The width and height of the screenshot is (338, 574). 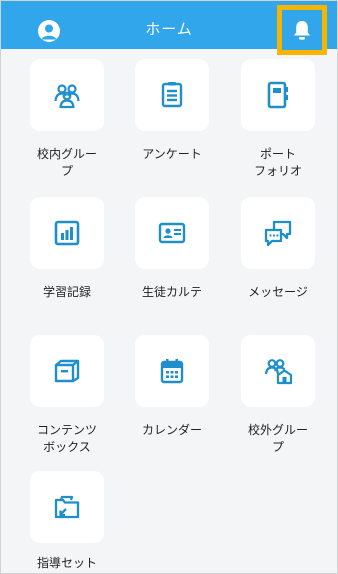 I want to click on menu-tile-content-box, so click(x=67, y=371).